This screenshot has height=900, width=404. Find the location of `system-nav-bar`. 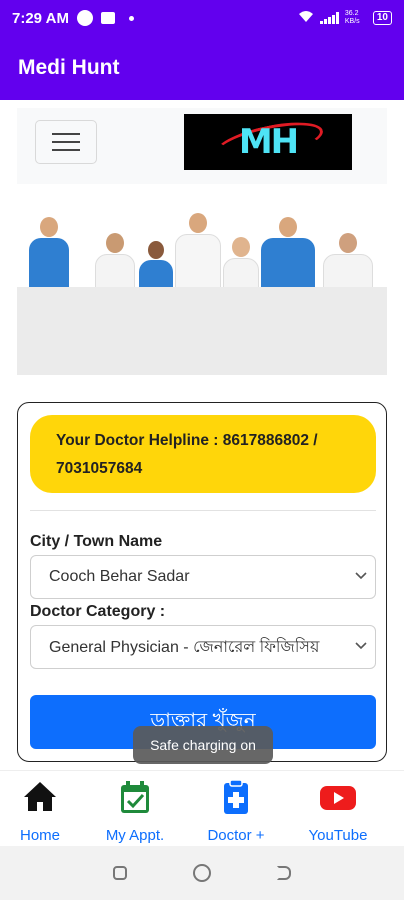

system-nav-bar is located at coordinates (202, 873).